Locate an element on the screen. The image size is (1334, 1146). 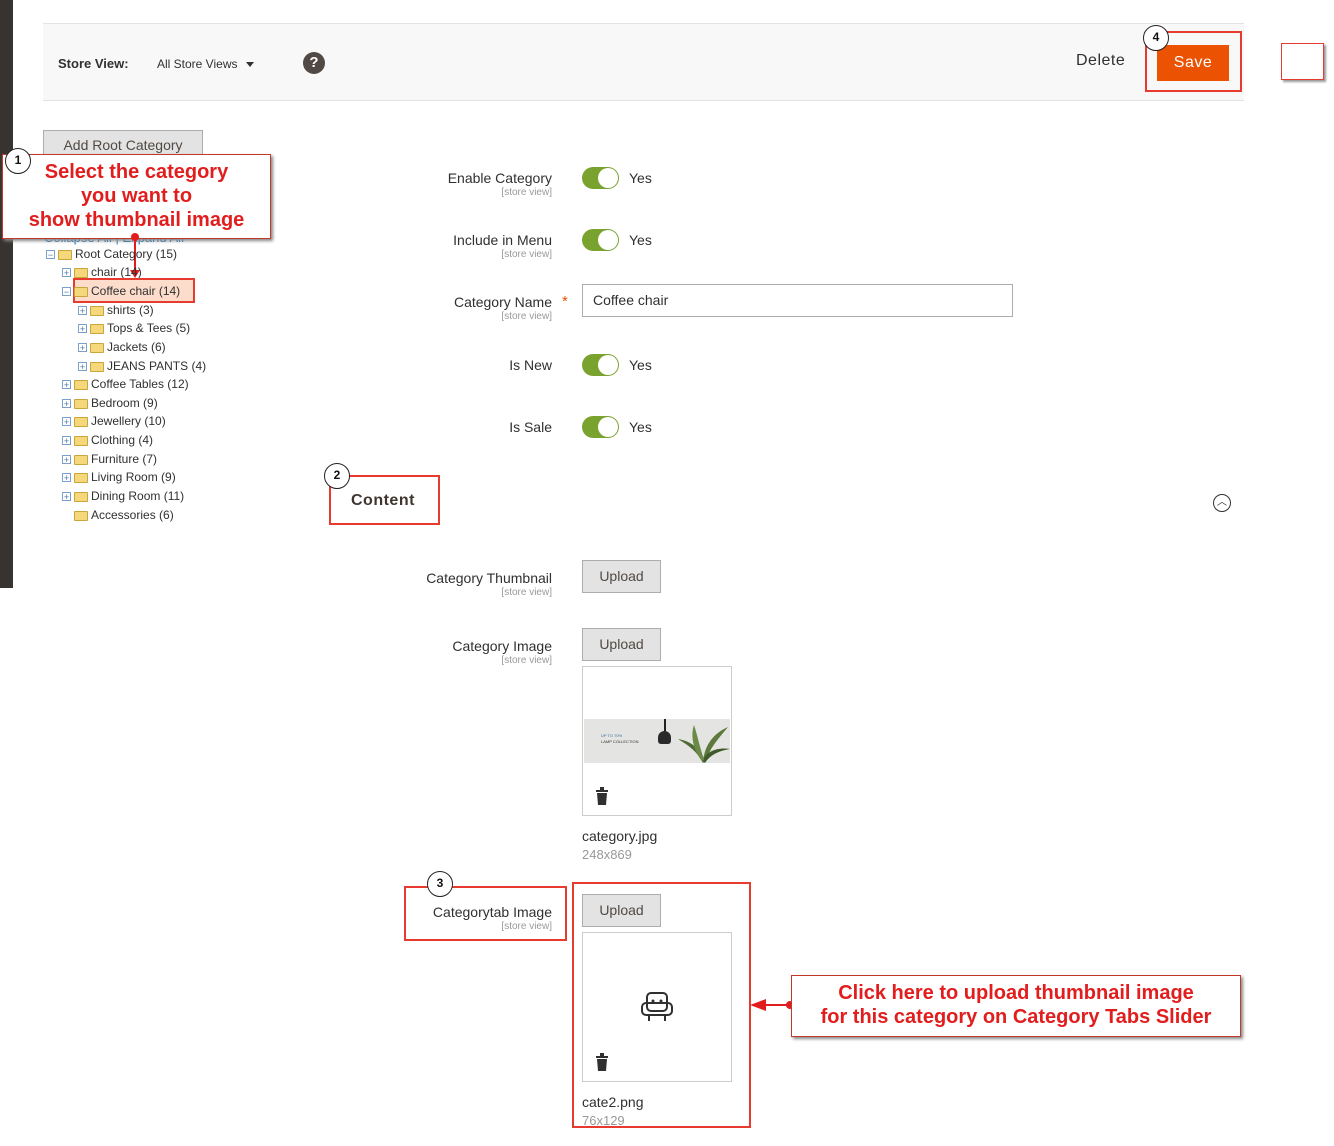
categorytab-image-preview is located at coordinates (657, 1007).